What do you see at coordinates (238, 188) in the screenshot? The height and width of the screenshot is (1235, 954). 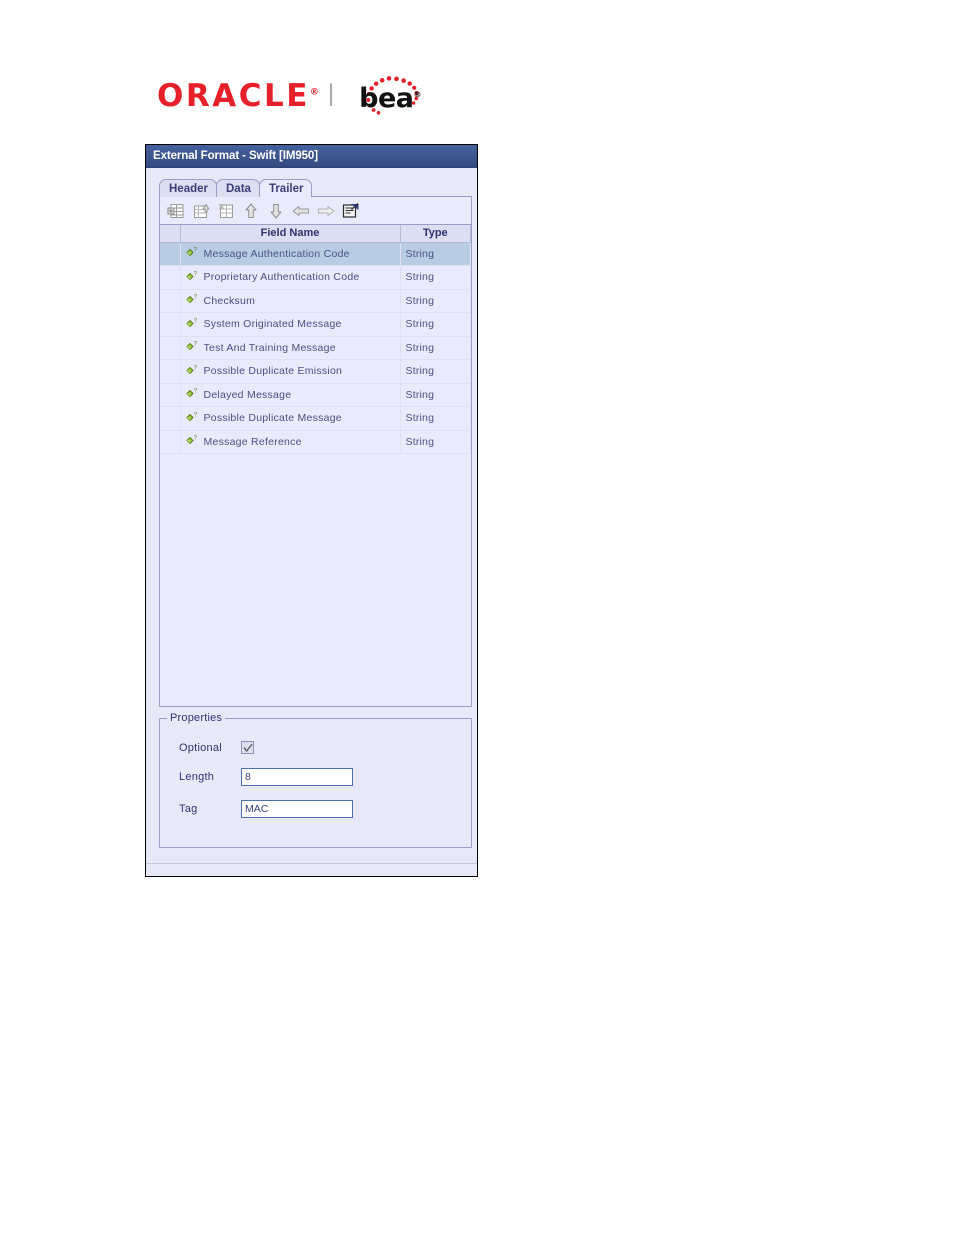 I see `tab-data: Data` at bounding box center [238, 188].